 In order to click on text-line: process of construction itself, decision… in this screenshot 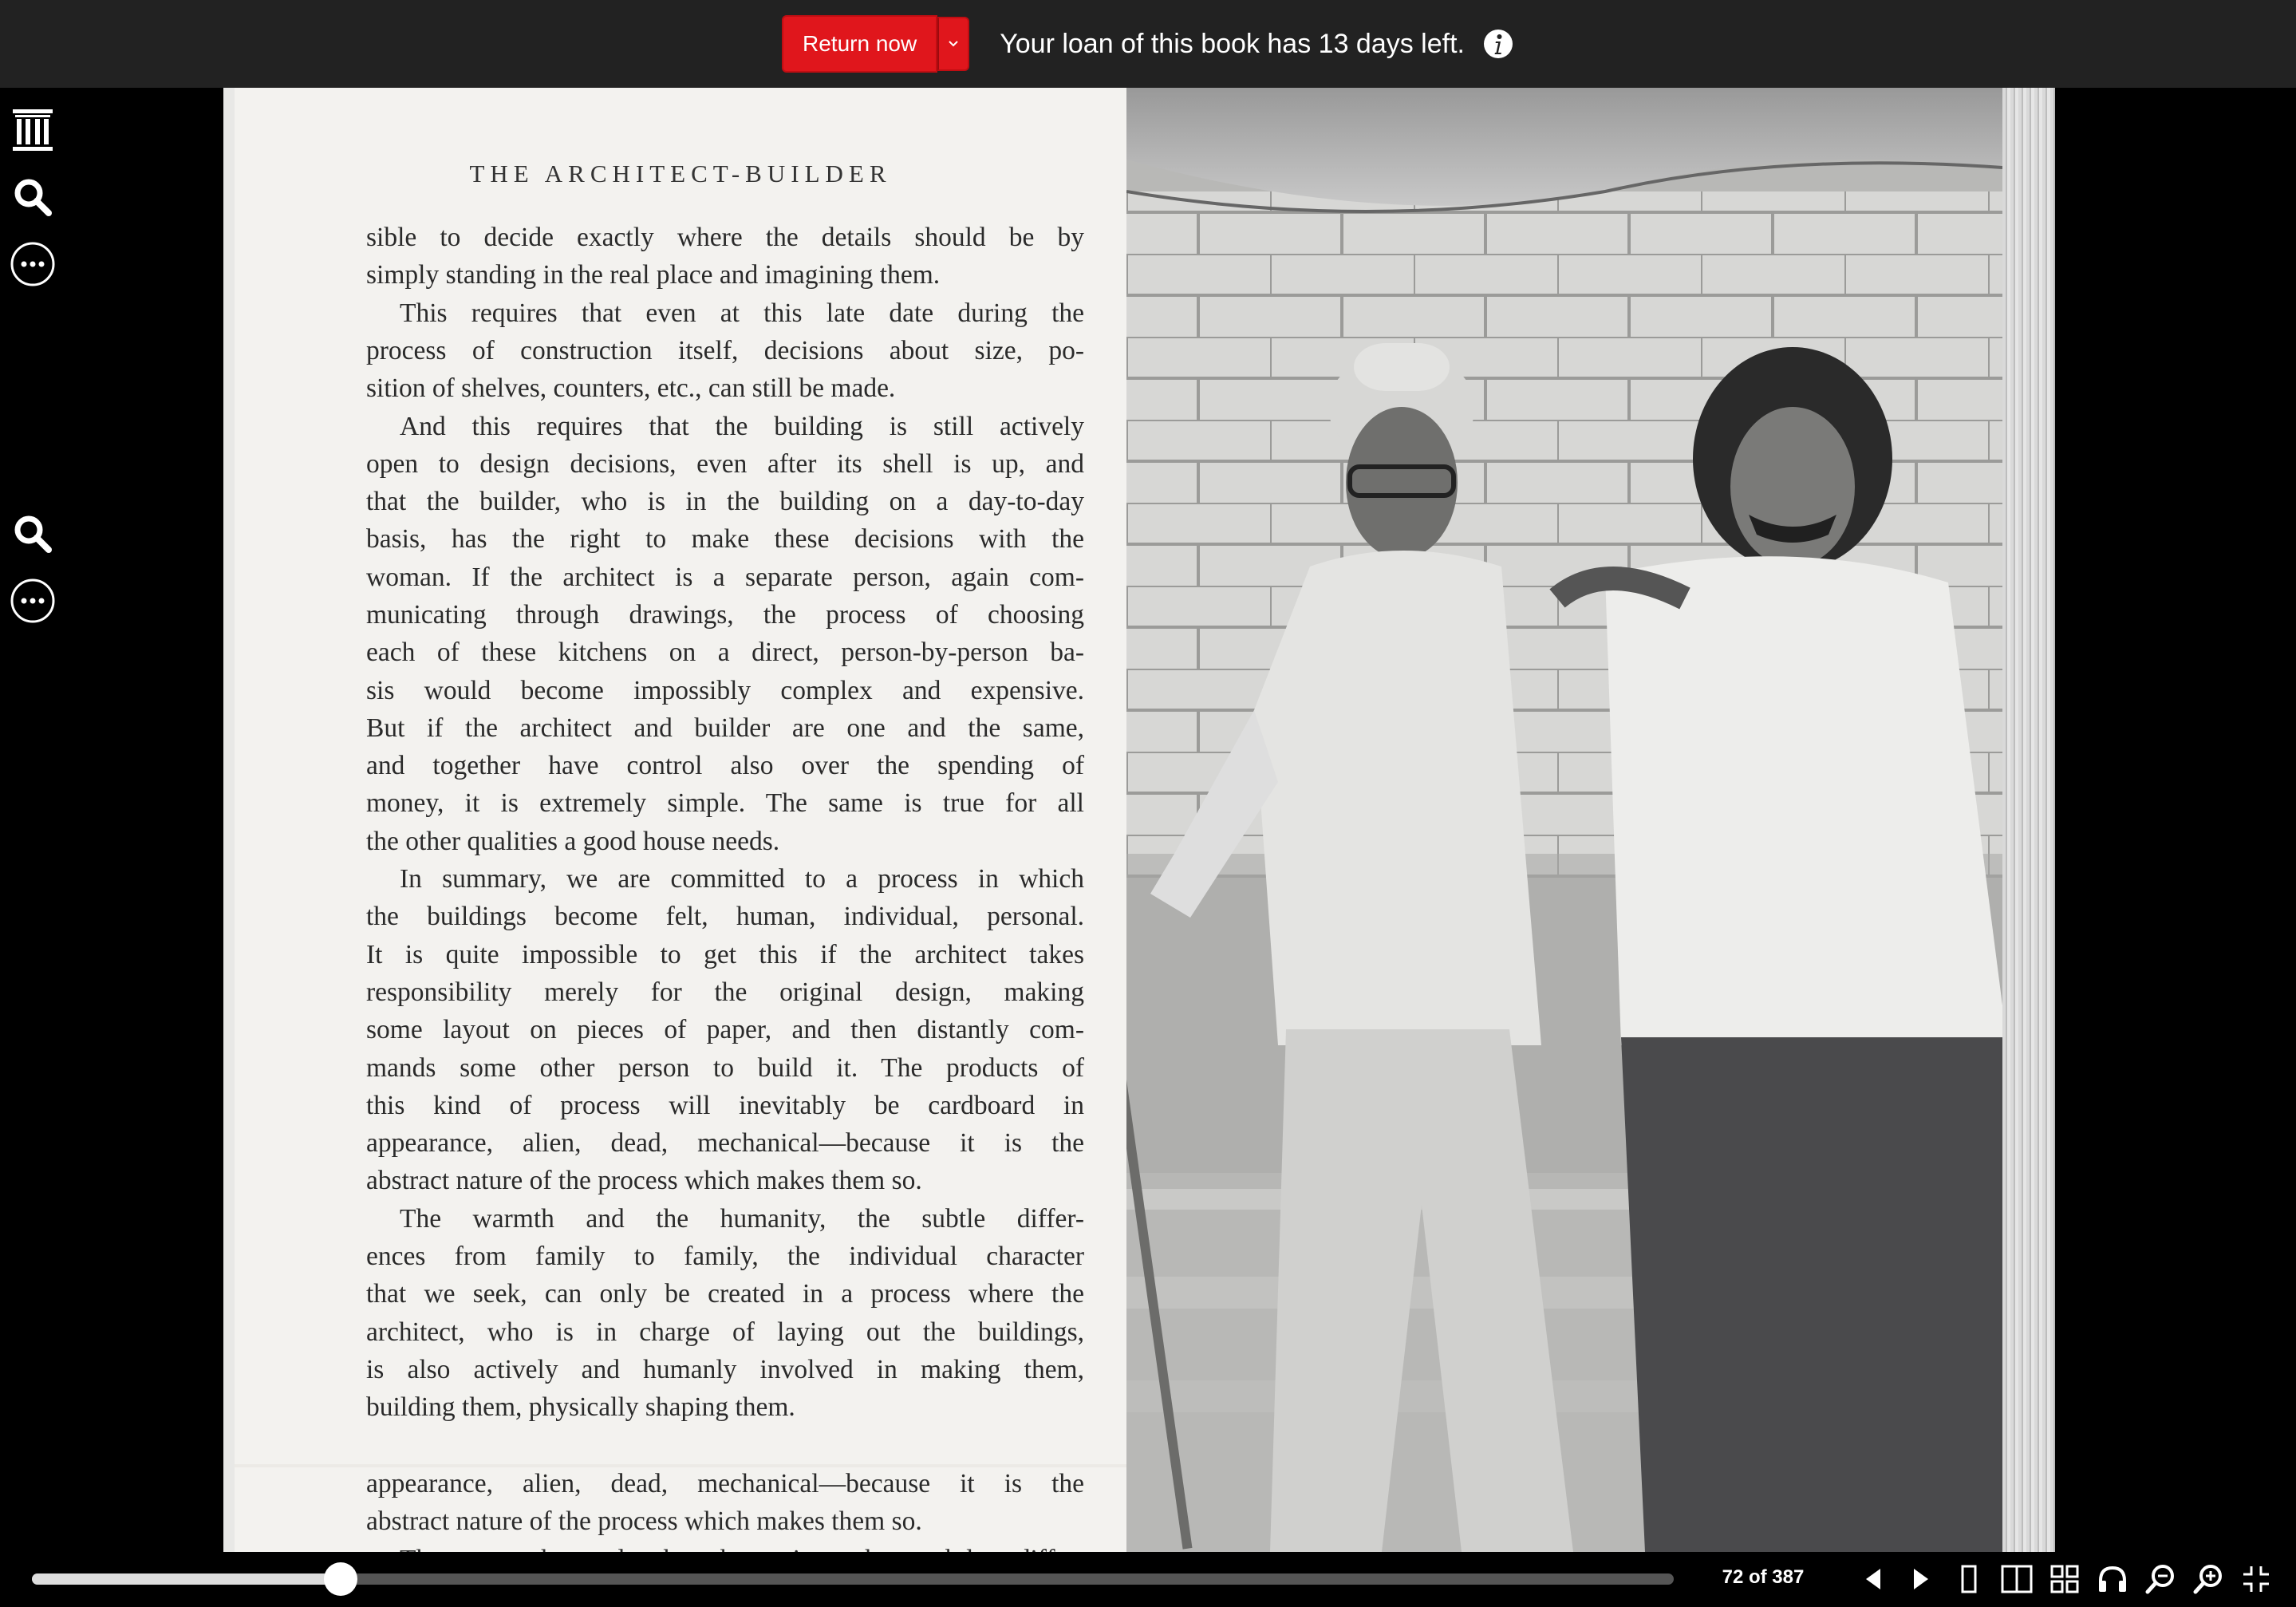, I will do `click(725, 350)`.